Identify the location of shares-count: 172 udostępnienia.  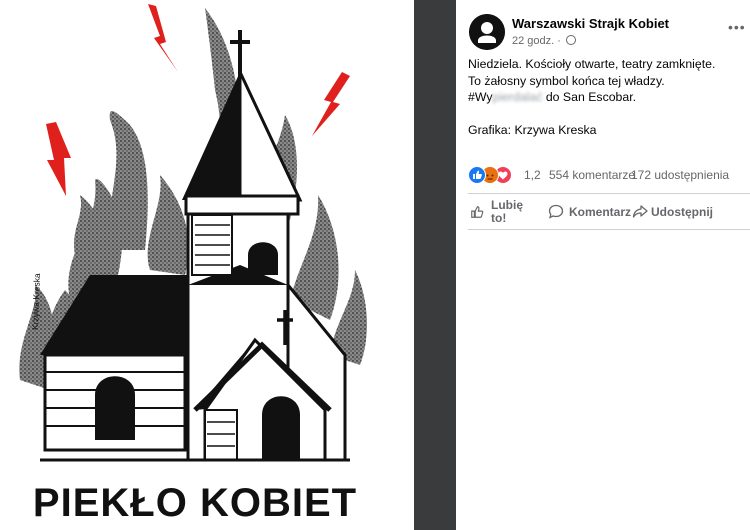
(680, 175).